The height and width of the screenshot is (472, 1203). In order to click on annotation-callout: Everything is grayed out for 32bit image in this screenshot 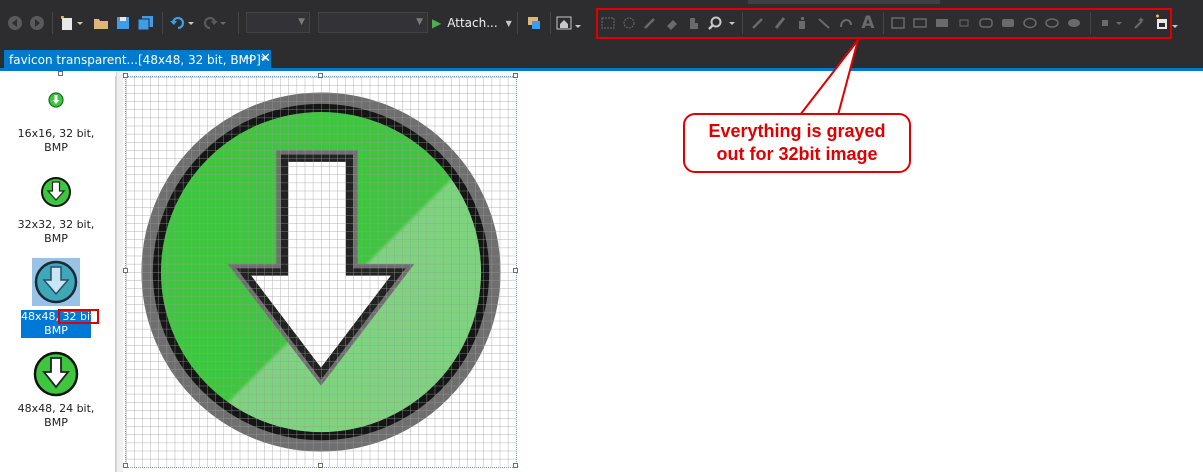, I will do `click(797, 143)`.